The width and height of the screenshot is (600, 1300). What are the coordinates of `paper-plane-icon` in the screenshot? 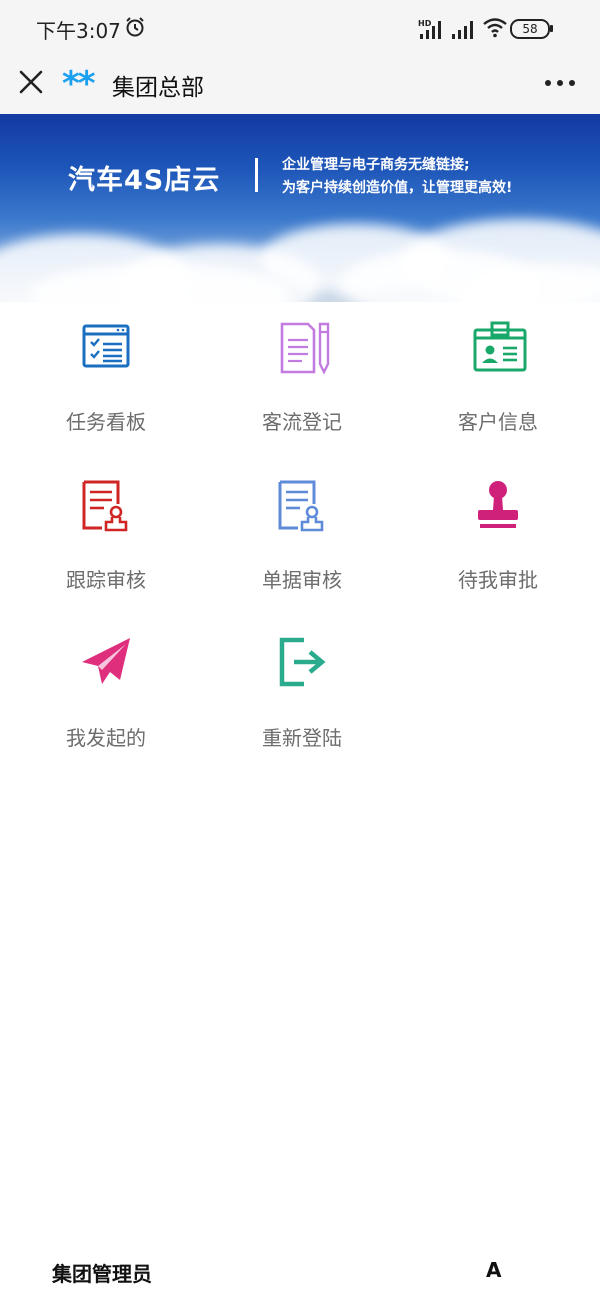 It's located at (106, 661).